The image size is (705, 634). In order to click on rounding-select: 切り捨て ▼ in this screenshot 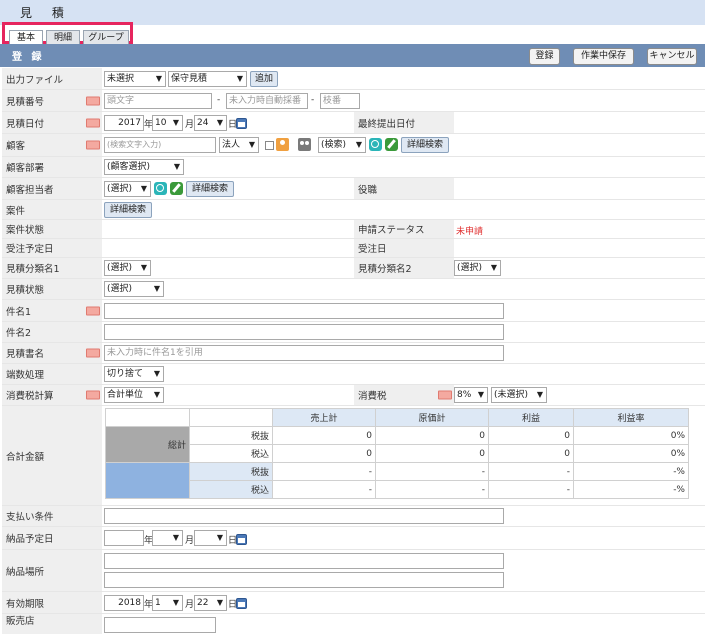, I will do `click(134, 374)`.